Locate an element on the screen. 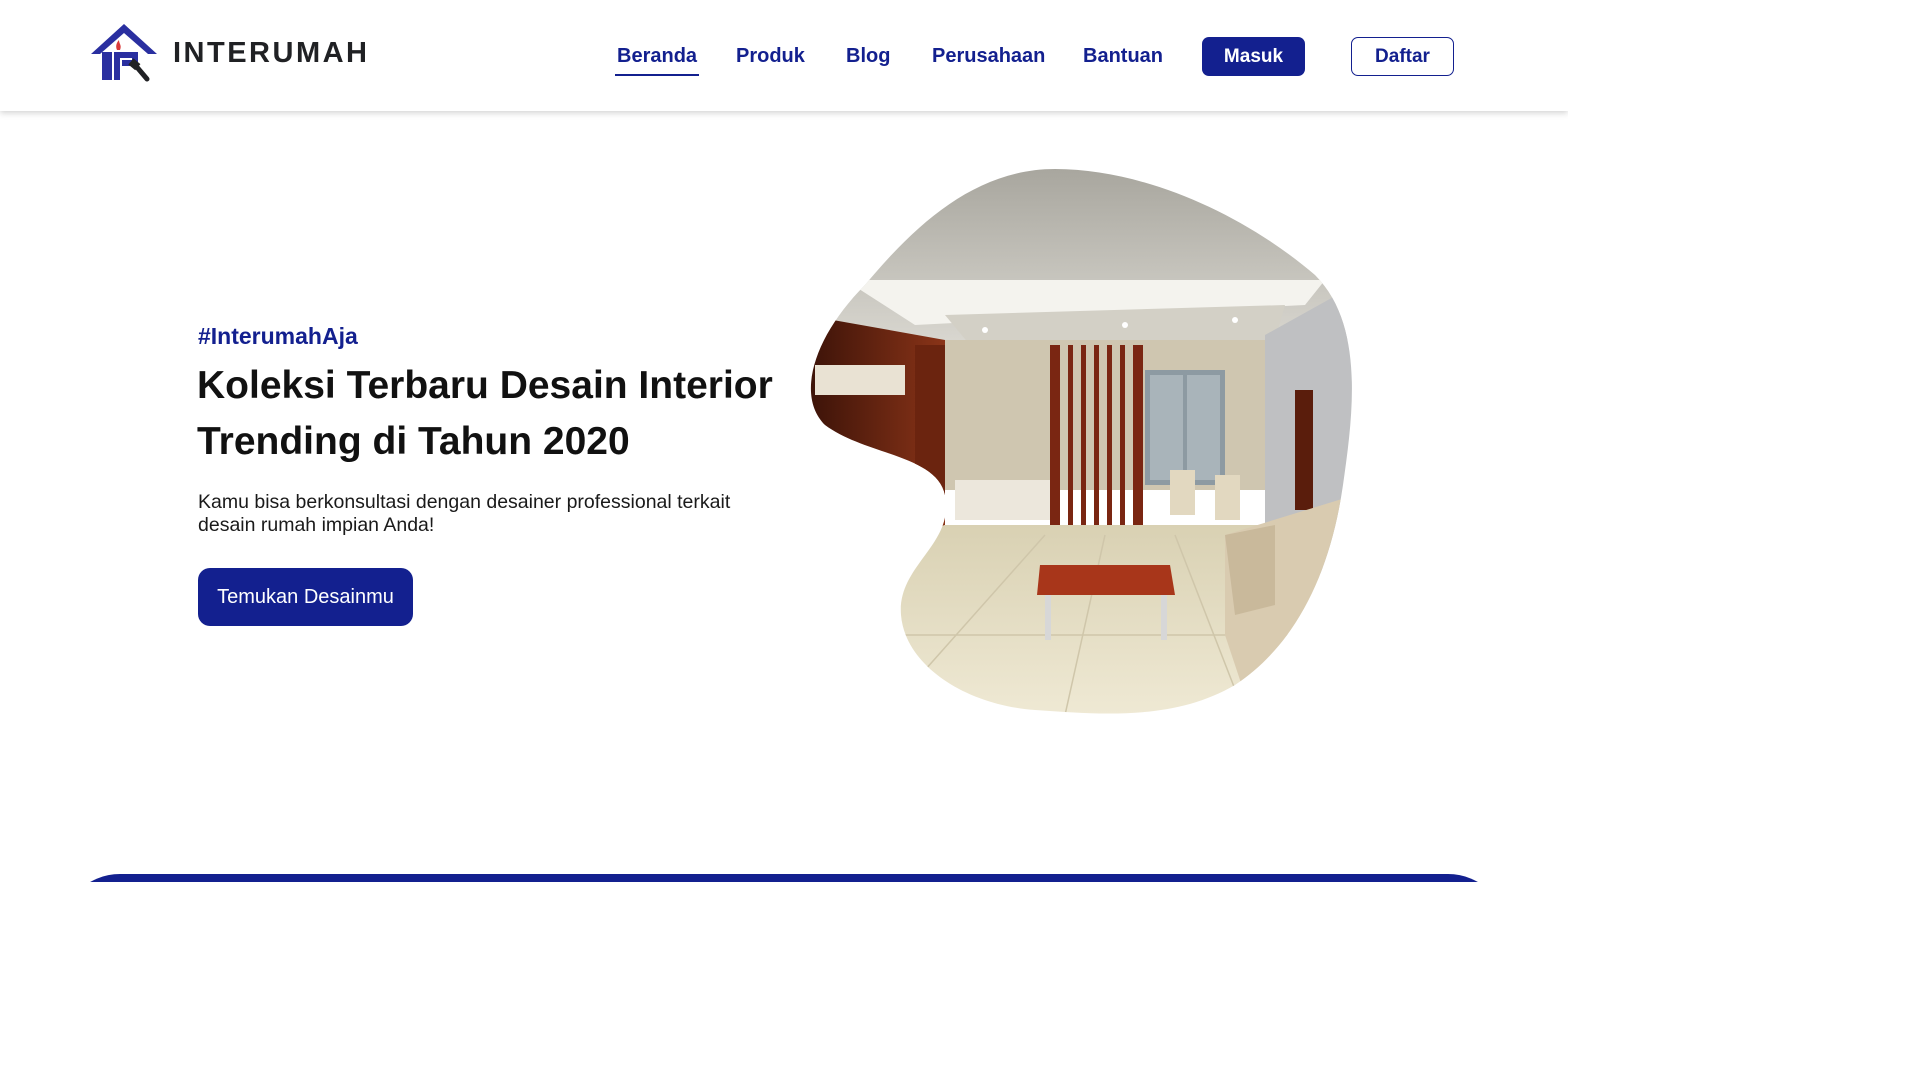 This screenshot has width=1920, height=1080. brand: INTERUMAH is located at coordinates (229, 53).